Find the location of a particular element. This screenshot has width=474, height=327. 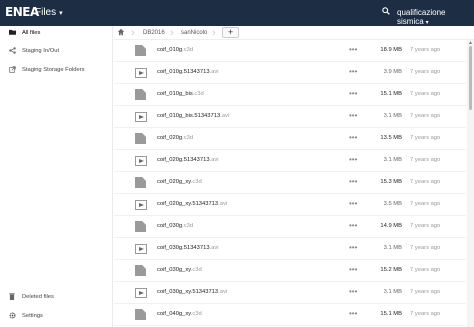

scrollbar-thumb is located at coordinates (470, 78).